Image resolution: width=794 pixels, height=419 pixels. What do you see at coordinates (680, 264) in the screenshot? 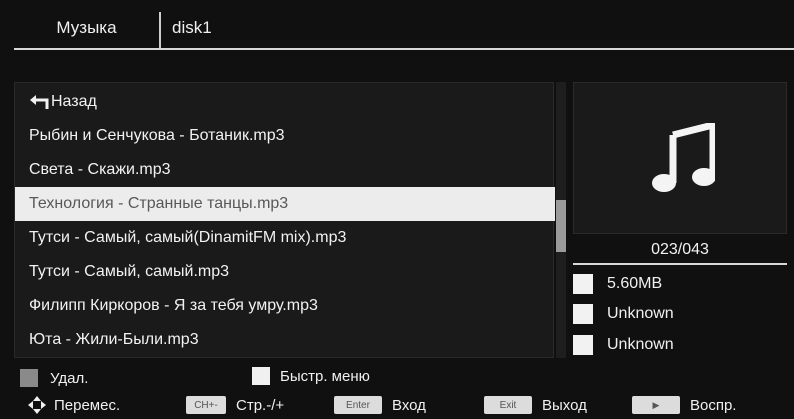
I see `counter-divider` at bounding box center [680, 264].